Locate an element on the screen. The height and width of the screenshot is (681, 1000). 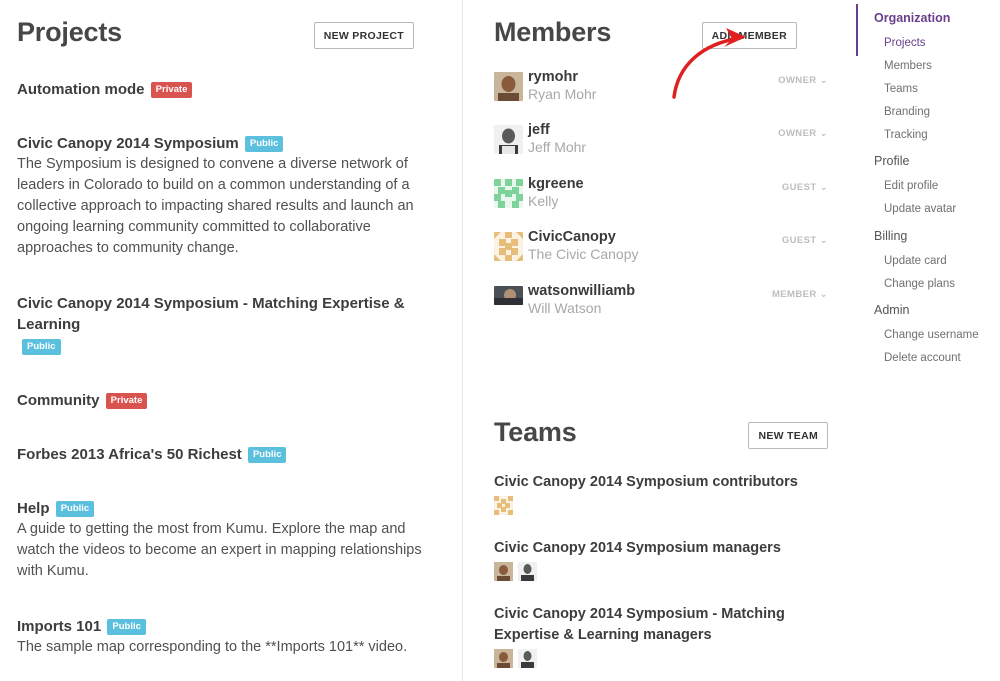
teams-title: Teams is located at coordinates (535, 432).